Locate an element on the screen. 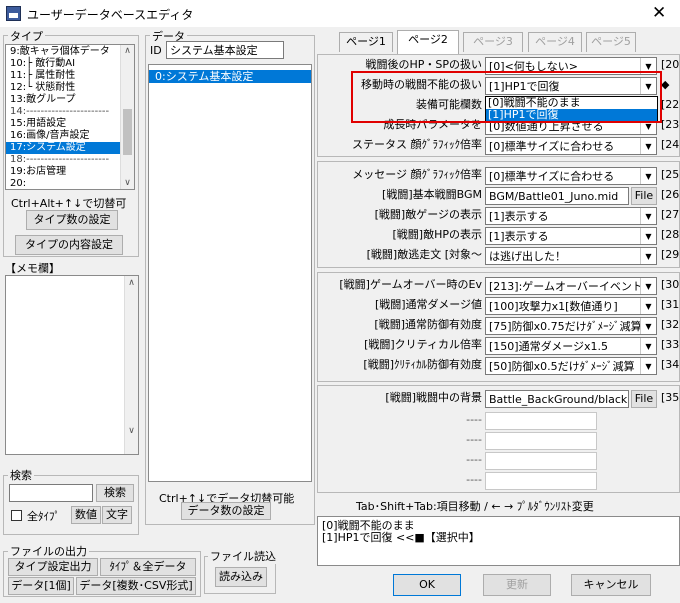 The width and height of the screenshot is (680, 603). setting-value: [1]表示する is located at coordinates (519, 216).